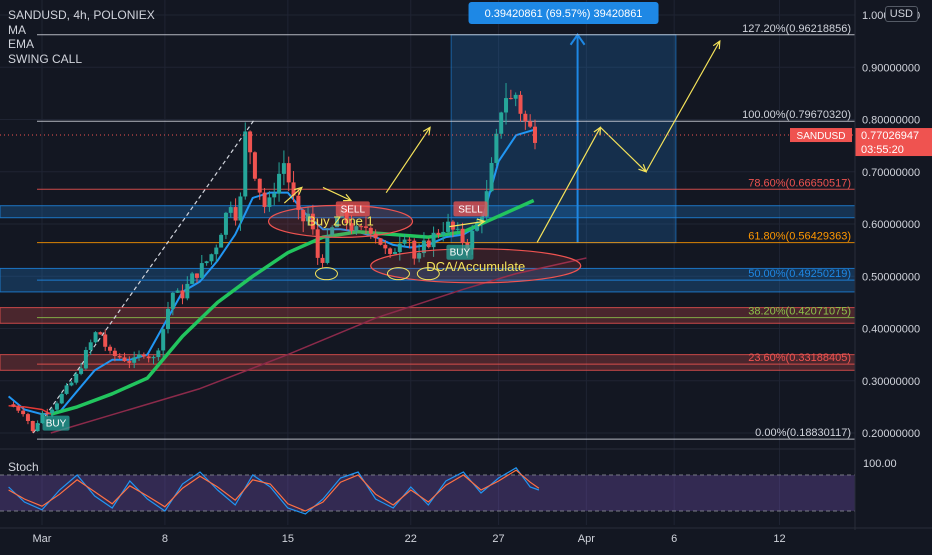 This screenshot has width=932, height=555. What do you see at coordinates (475, 266) in the screenshot?
I see `dca-label: DCA/Accumulate` at bounding box center [475, 266].